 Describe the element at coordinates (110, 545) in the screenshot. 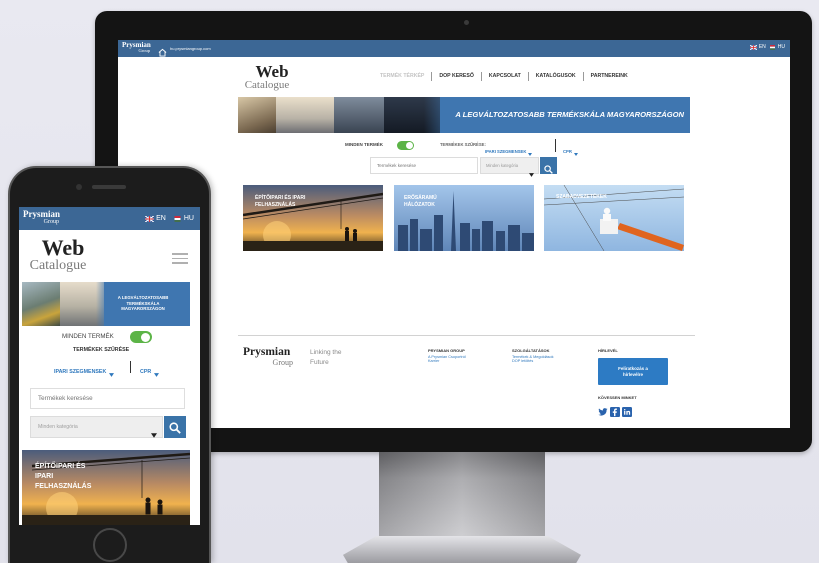

I see `phone-home-button` at that location.